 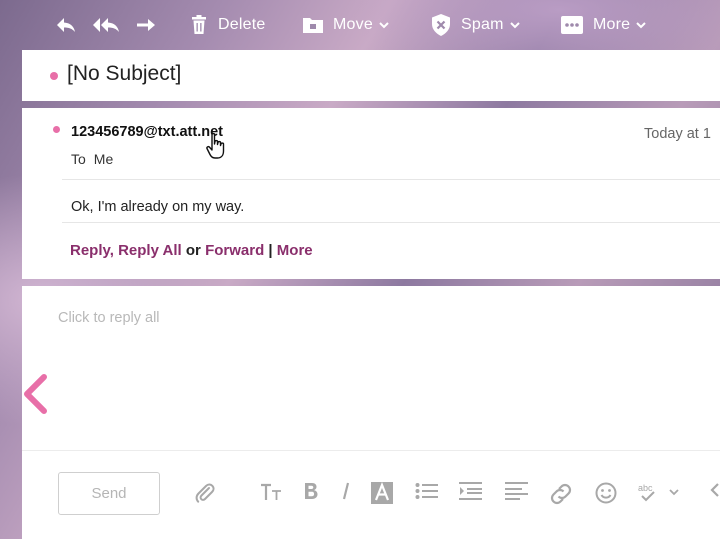 I want to click on message-actions: Reply, Reply All or Forward | More, so click(x=191, y=250).